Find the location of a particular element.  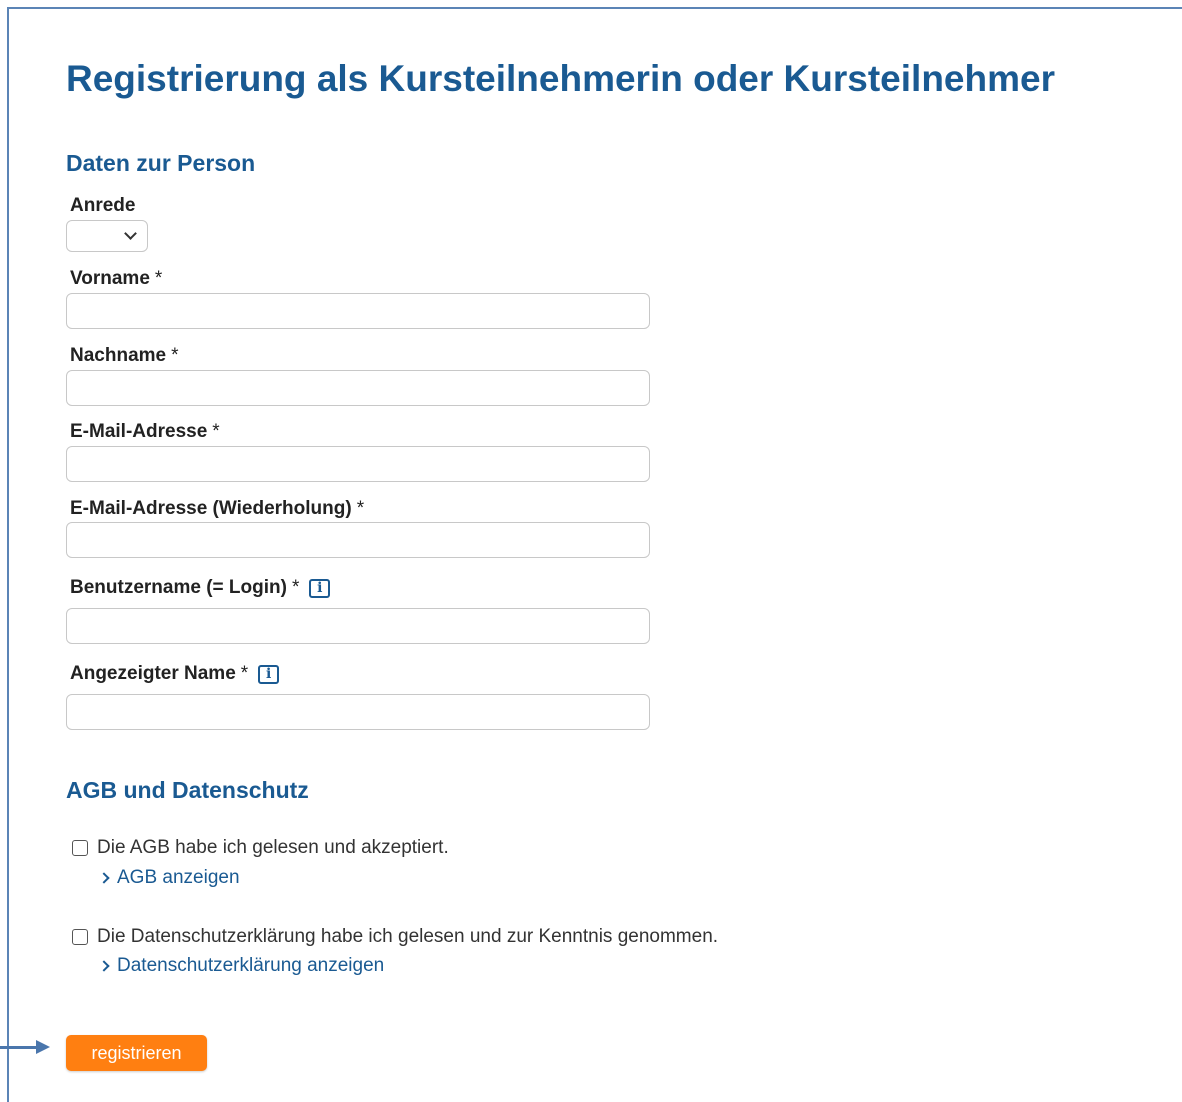

email-repeat-label-text: E-Mail-Adresse (Wiederholung) is located at coordinates (211, 508).